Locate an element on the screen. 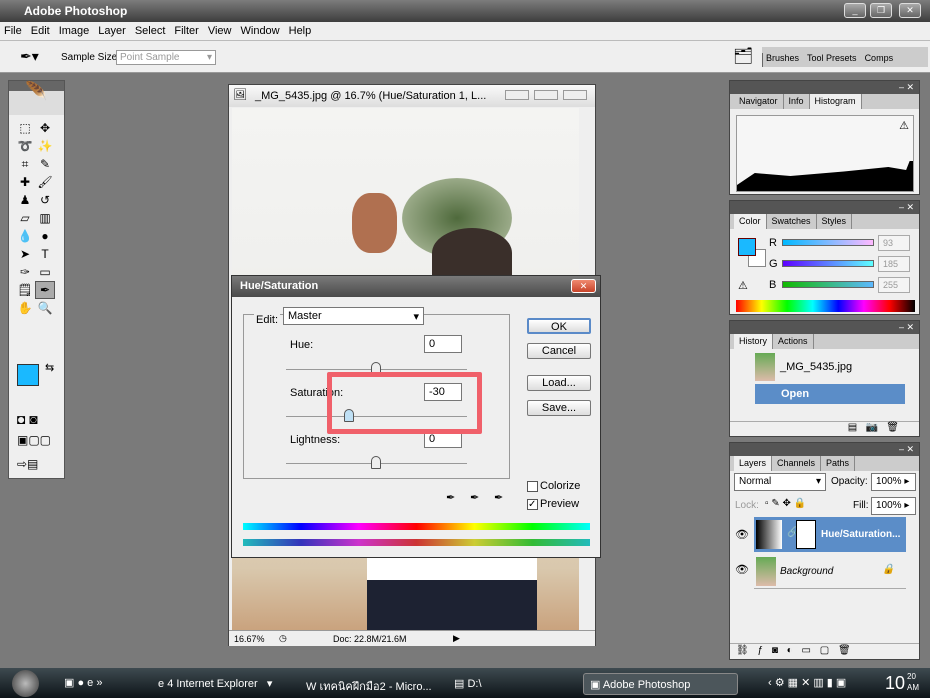 The height and width of the screenshot is (698, 930). g-slider is located at coordinates (828, 263).